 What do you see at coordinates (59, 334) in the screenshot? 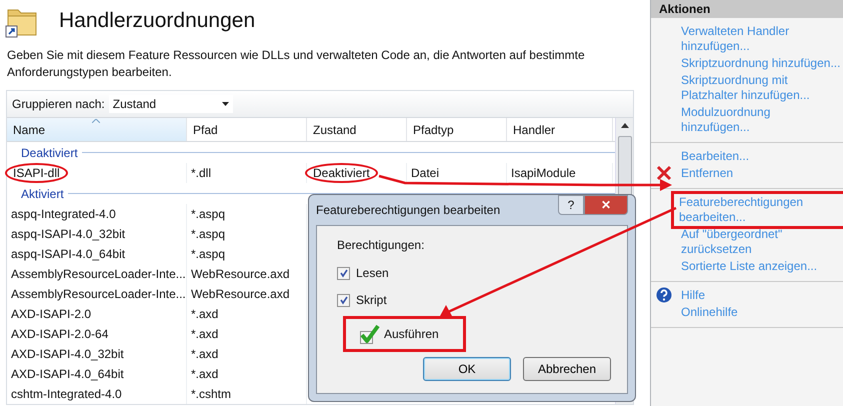
I see `table-cell: AXD-ISAPI-2.0-64` at bounding box center [59, 334].